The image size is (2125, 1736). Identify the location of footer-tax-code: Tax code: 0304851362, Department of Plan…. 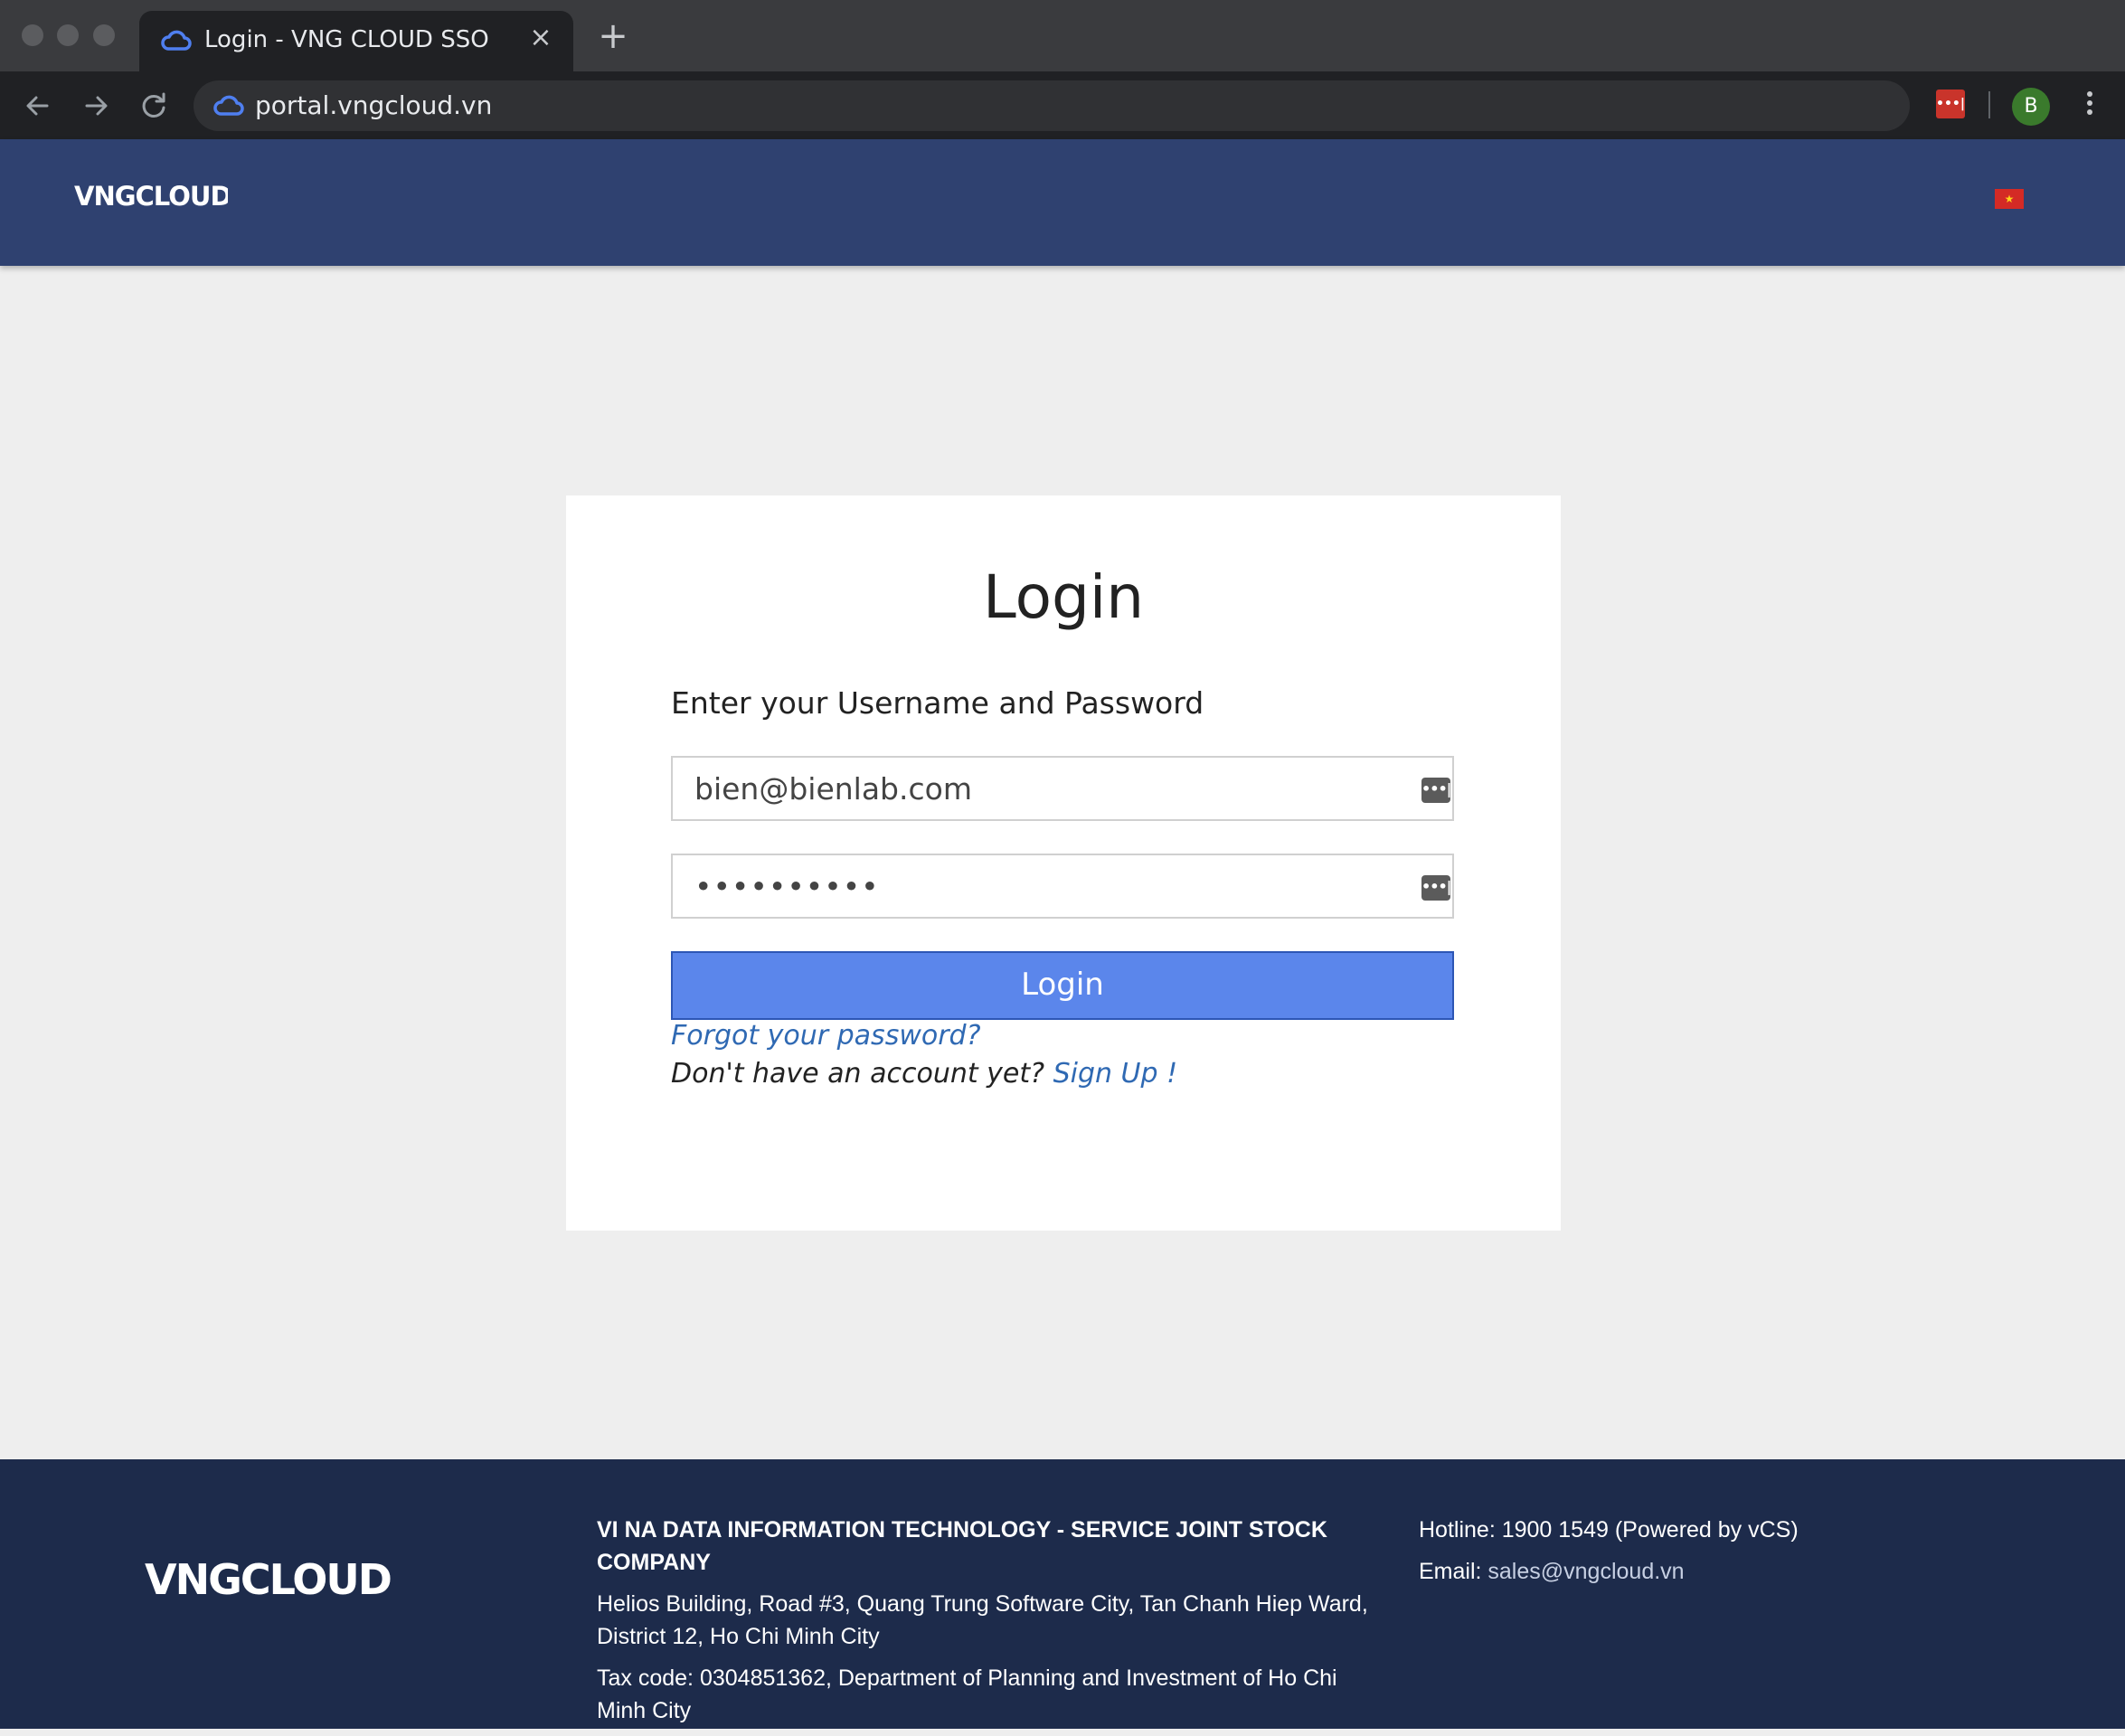
(967, 1694).